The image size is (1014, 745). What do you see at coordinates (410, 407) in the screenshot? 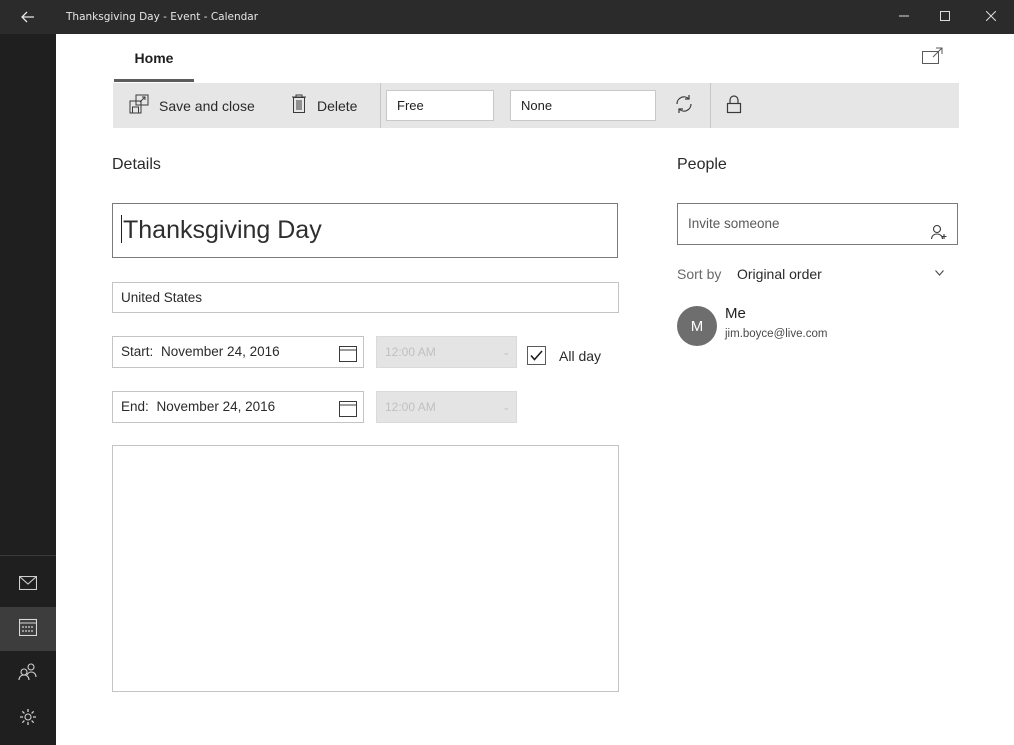
I see `end-time-value: 12:00 AM` at bounding box center [410, 407].